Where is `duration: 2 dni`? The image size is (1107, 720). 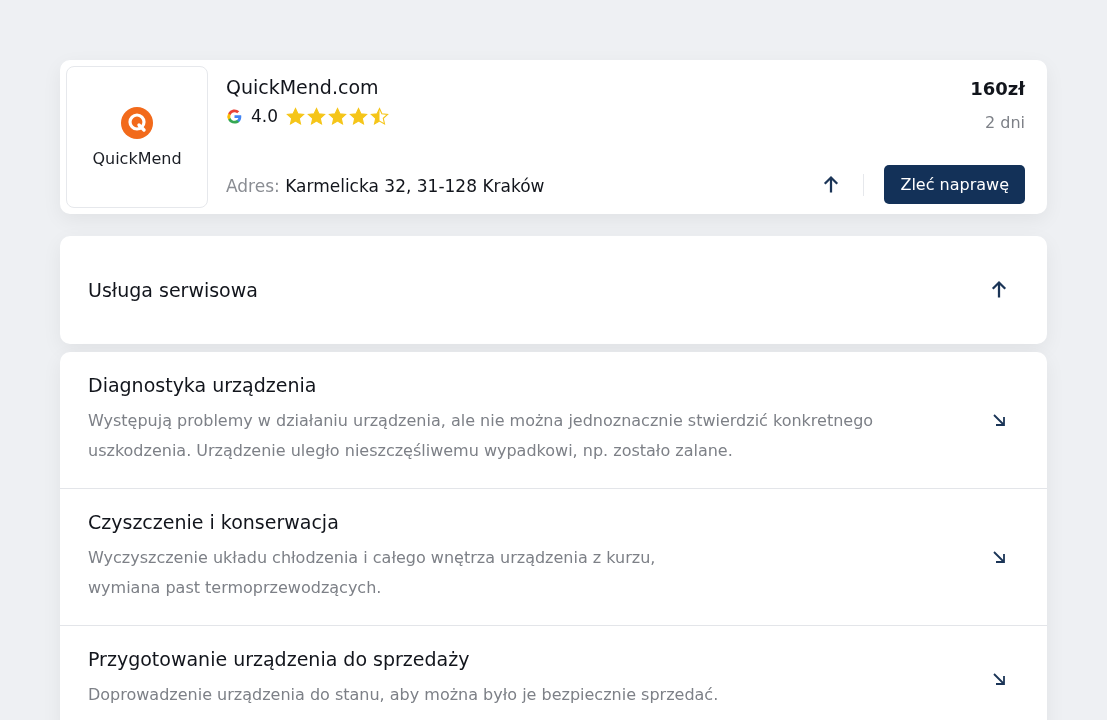
duration: 2 dni is located at coordinates (1005, 122).